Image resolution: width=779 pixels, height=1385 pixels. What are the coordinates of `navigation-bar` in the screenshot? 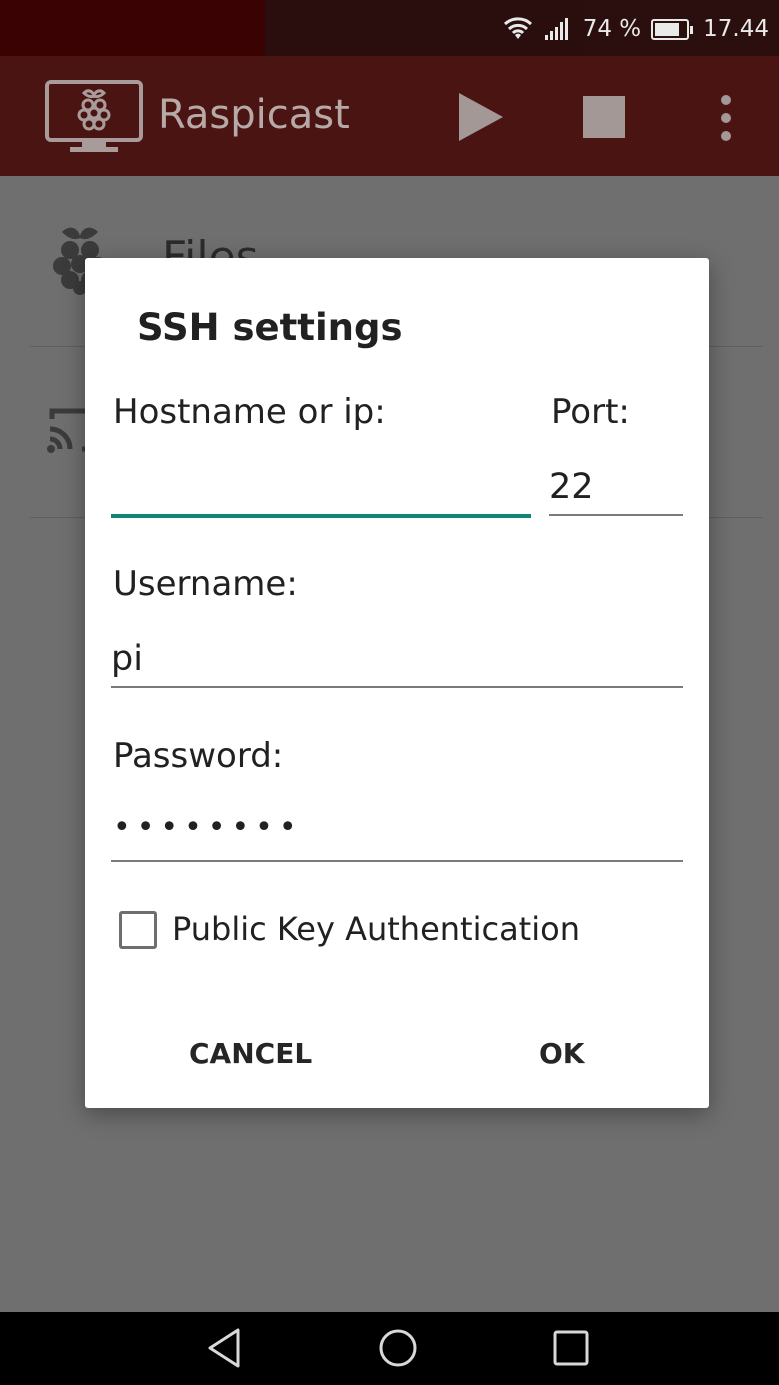 It's located at (389, 1348).